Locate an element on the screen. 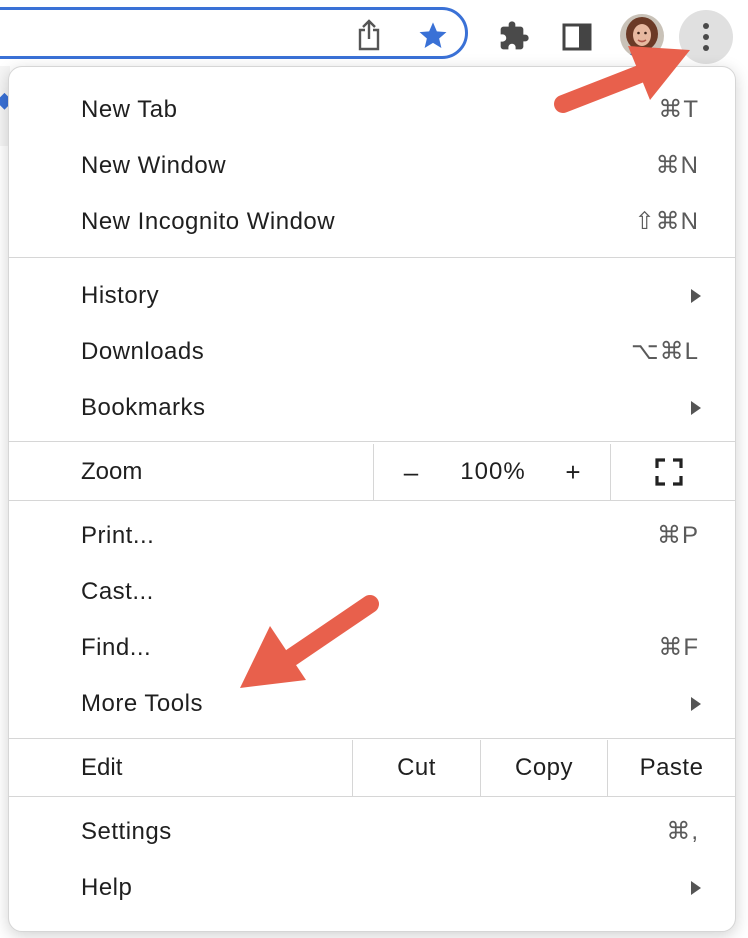 Image resolution: width=748 pixels, height=938 pixels. fullscreen-icon is located at coordinates (669, 472).